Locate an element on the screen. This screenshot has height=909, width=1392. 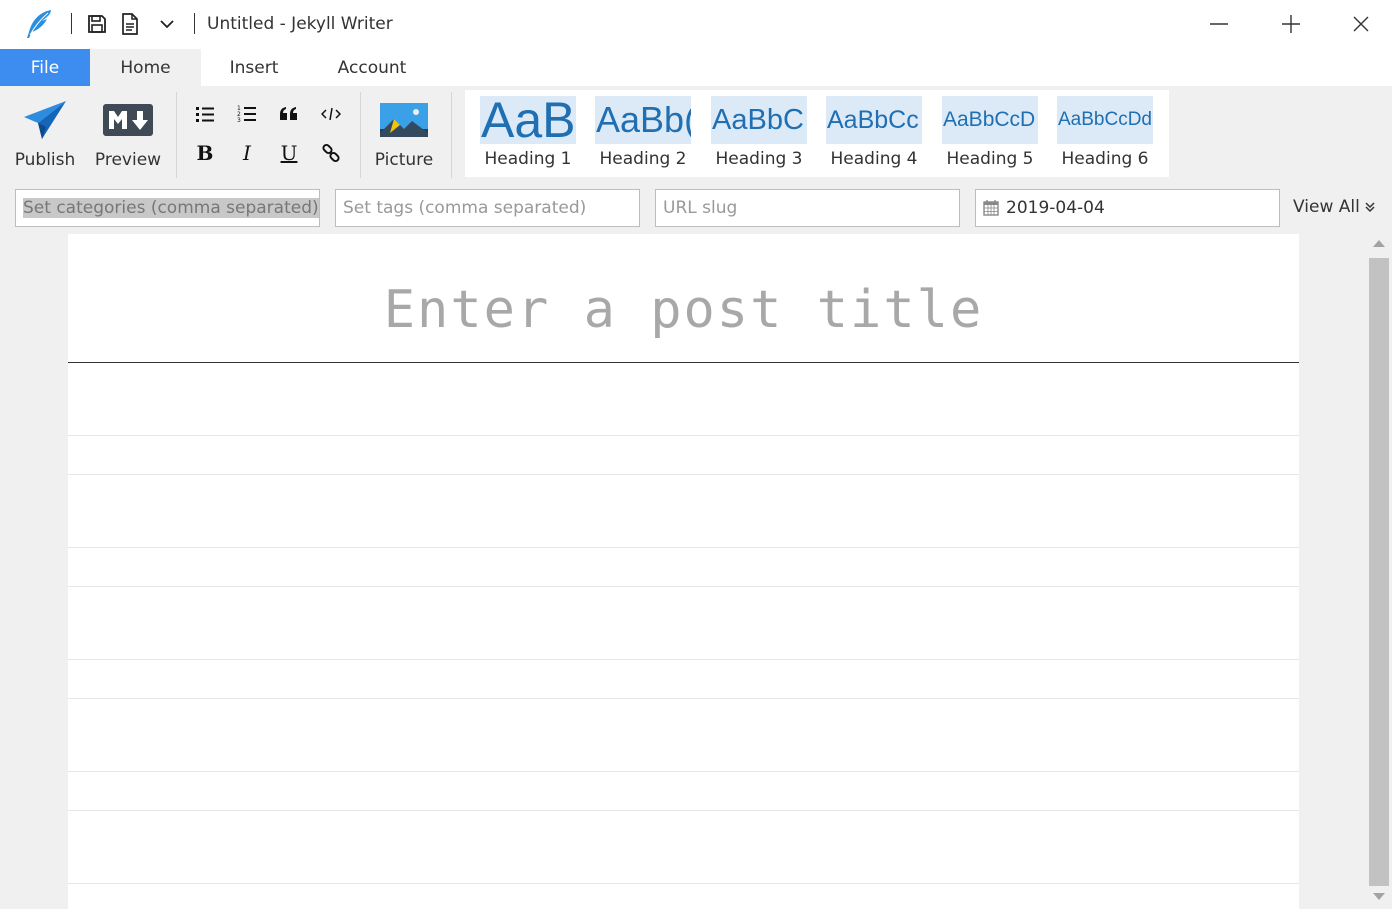
scrollbar-thumb is located at coordinates (1379, 572).